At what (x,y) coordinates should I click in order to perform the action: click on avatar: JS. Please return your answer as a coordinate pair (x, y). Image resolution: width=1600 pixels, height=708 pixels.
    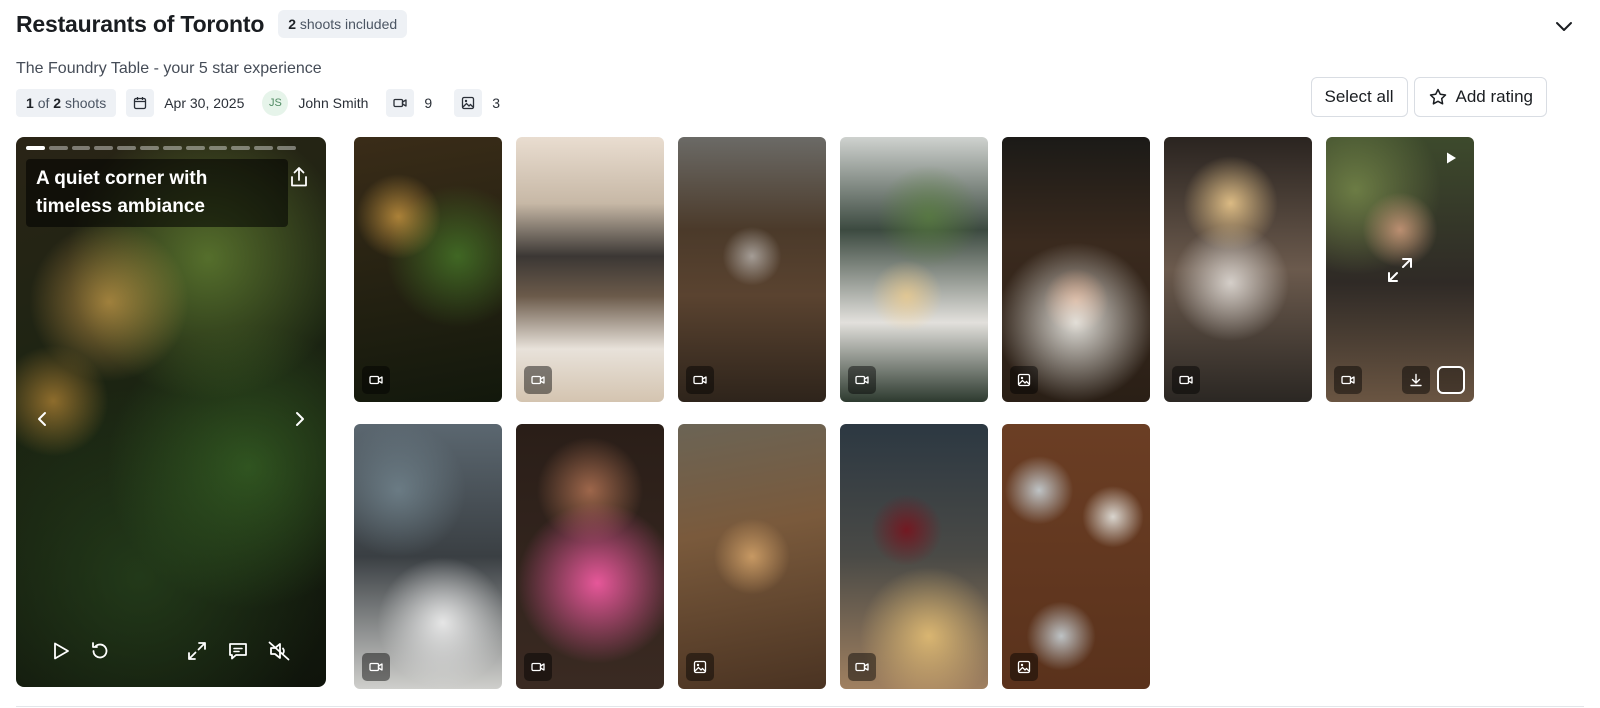
    Looking at the image, I should click on (275, 103).